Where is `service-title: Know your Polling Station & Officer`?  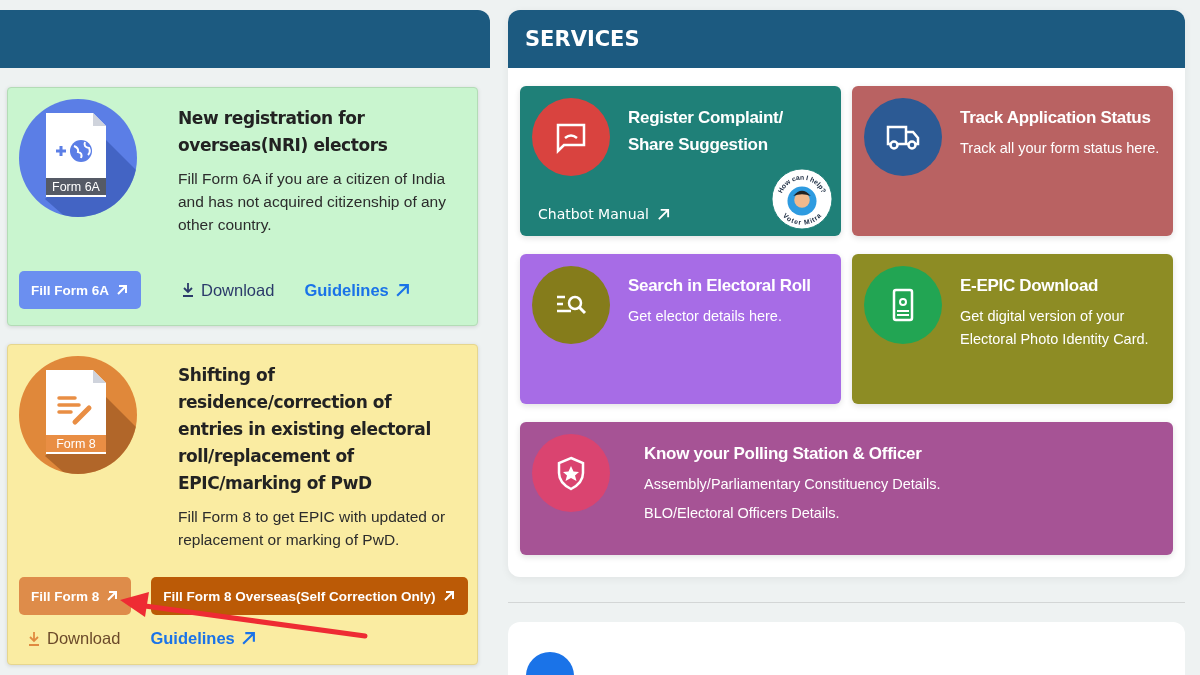
service-title: Know your Polling Station & Officer is located at coordinates (783, 454).